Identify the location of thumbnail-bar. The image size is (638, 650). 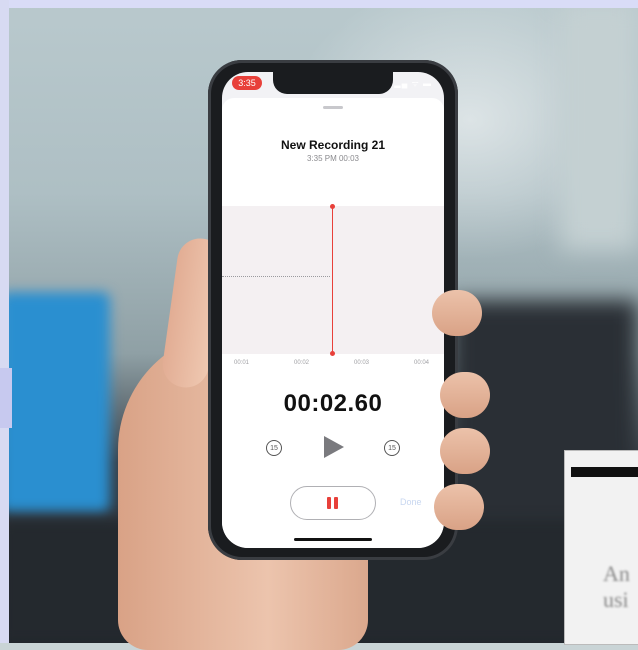
(604, 472).